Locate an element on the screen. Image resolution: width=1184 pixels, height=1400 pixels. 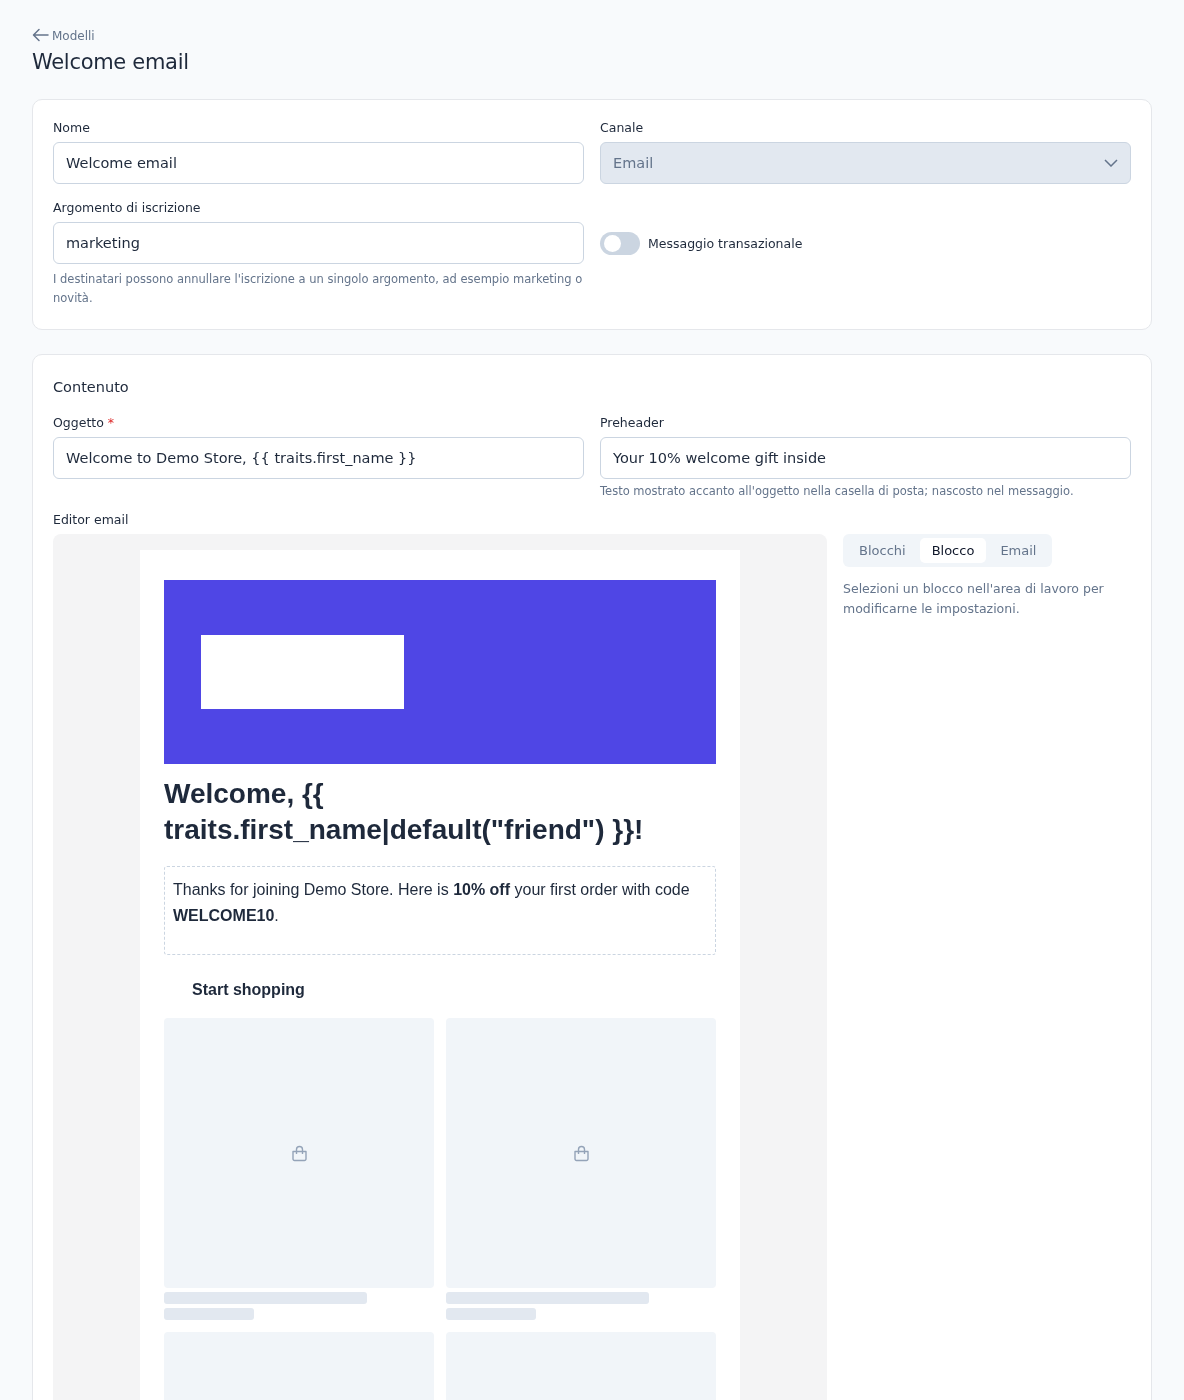
cta-link: Start shopping is located at coordinates (454, 991).